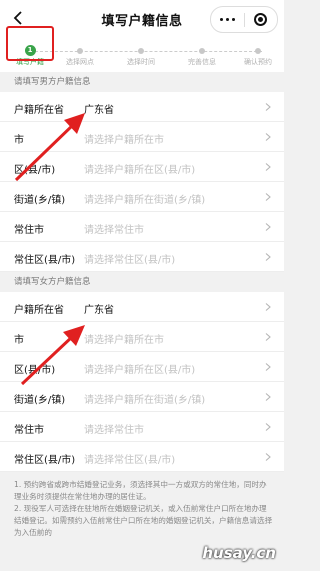 The height and width of the screenshot is (571, 320). Describe the element at coordinates (52, 82) in the screenshot. I see `male-section-title: 请填写男方户籍信息` at that location.